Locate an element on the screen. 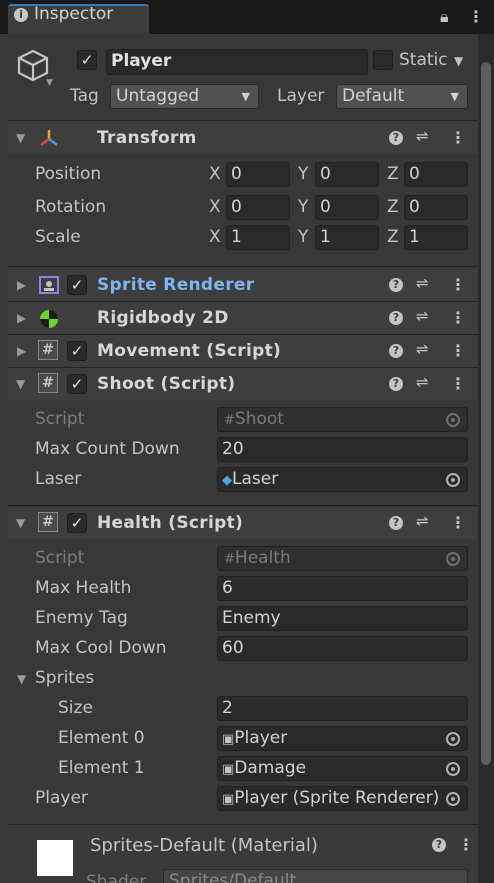  scale-z-input: 1 is located at coordinates (436, 237).